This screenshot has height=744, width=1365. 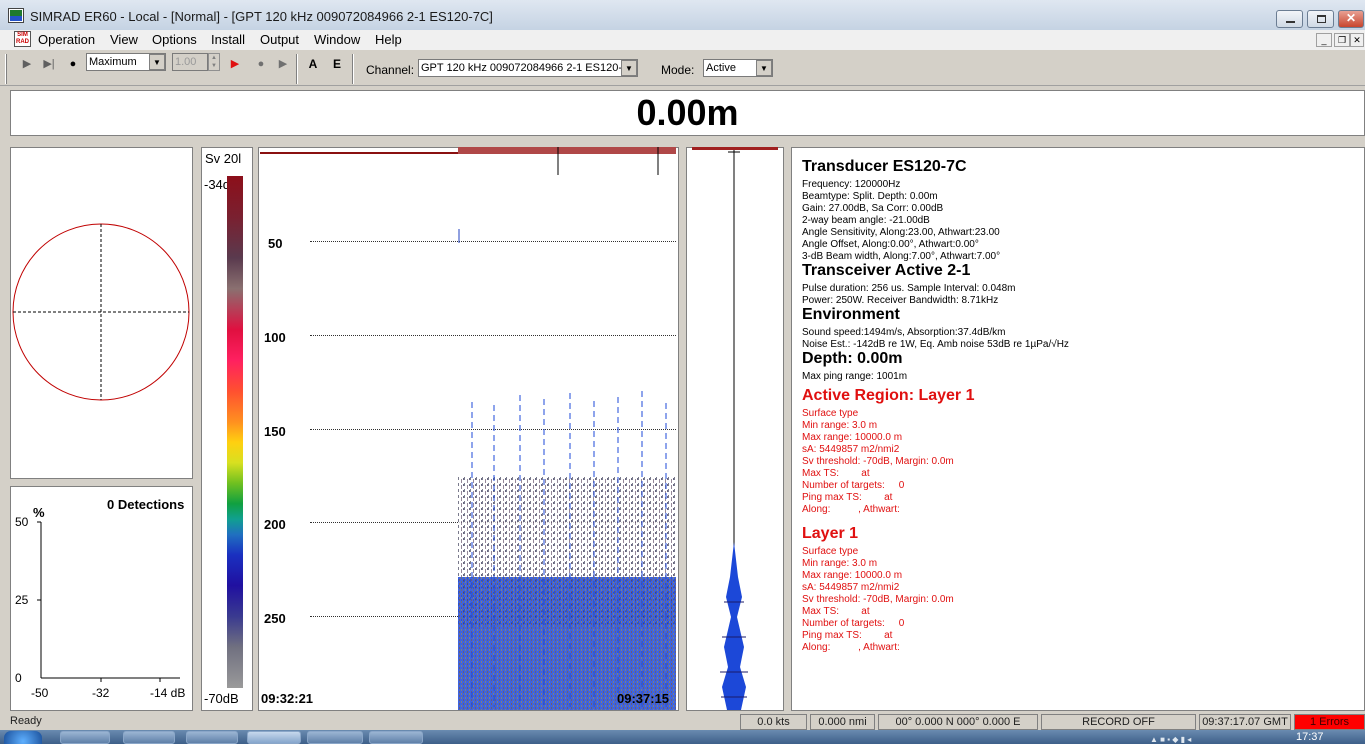 I want to click on environment-heading: Environment, so click(x=851, y=314).